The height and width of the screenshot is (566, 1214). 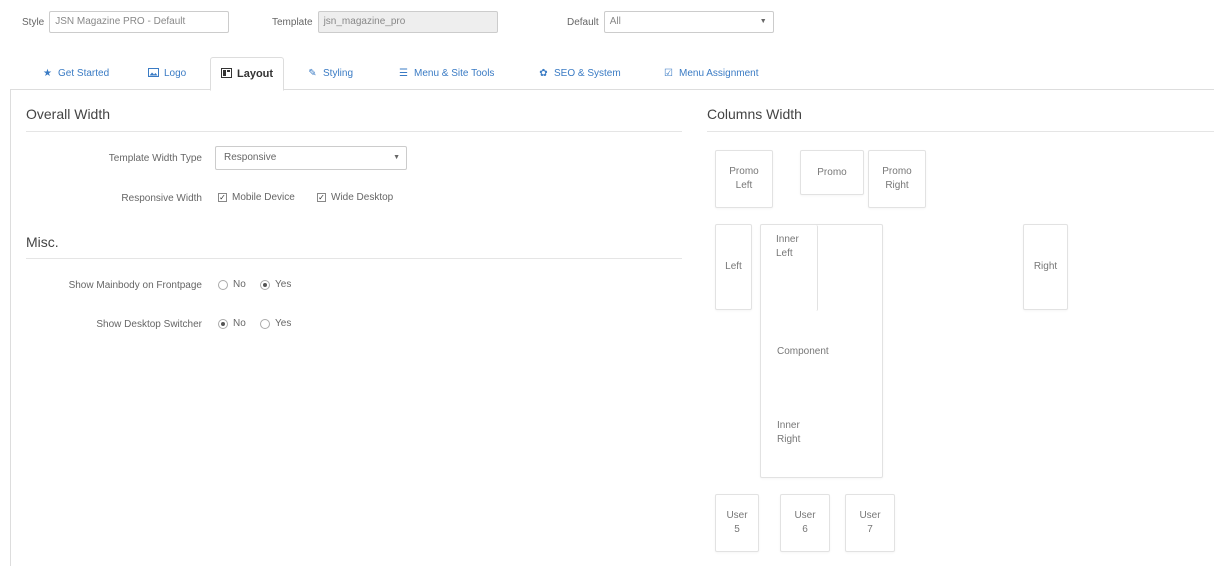 I want to click on show-desktop-switcher-label: Show Desktop Switcher, so click(x=149, y=324).